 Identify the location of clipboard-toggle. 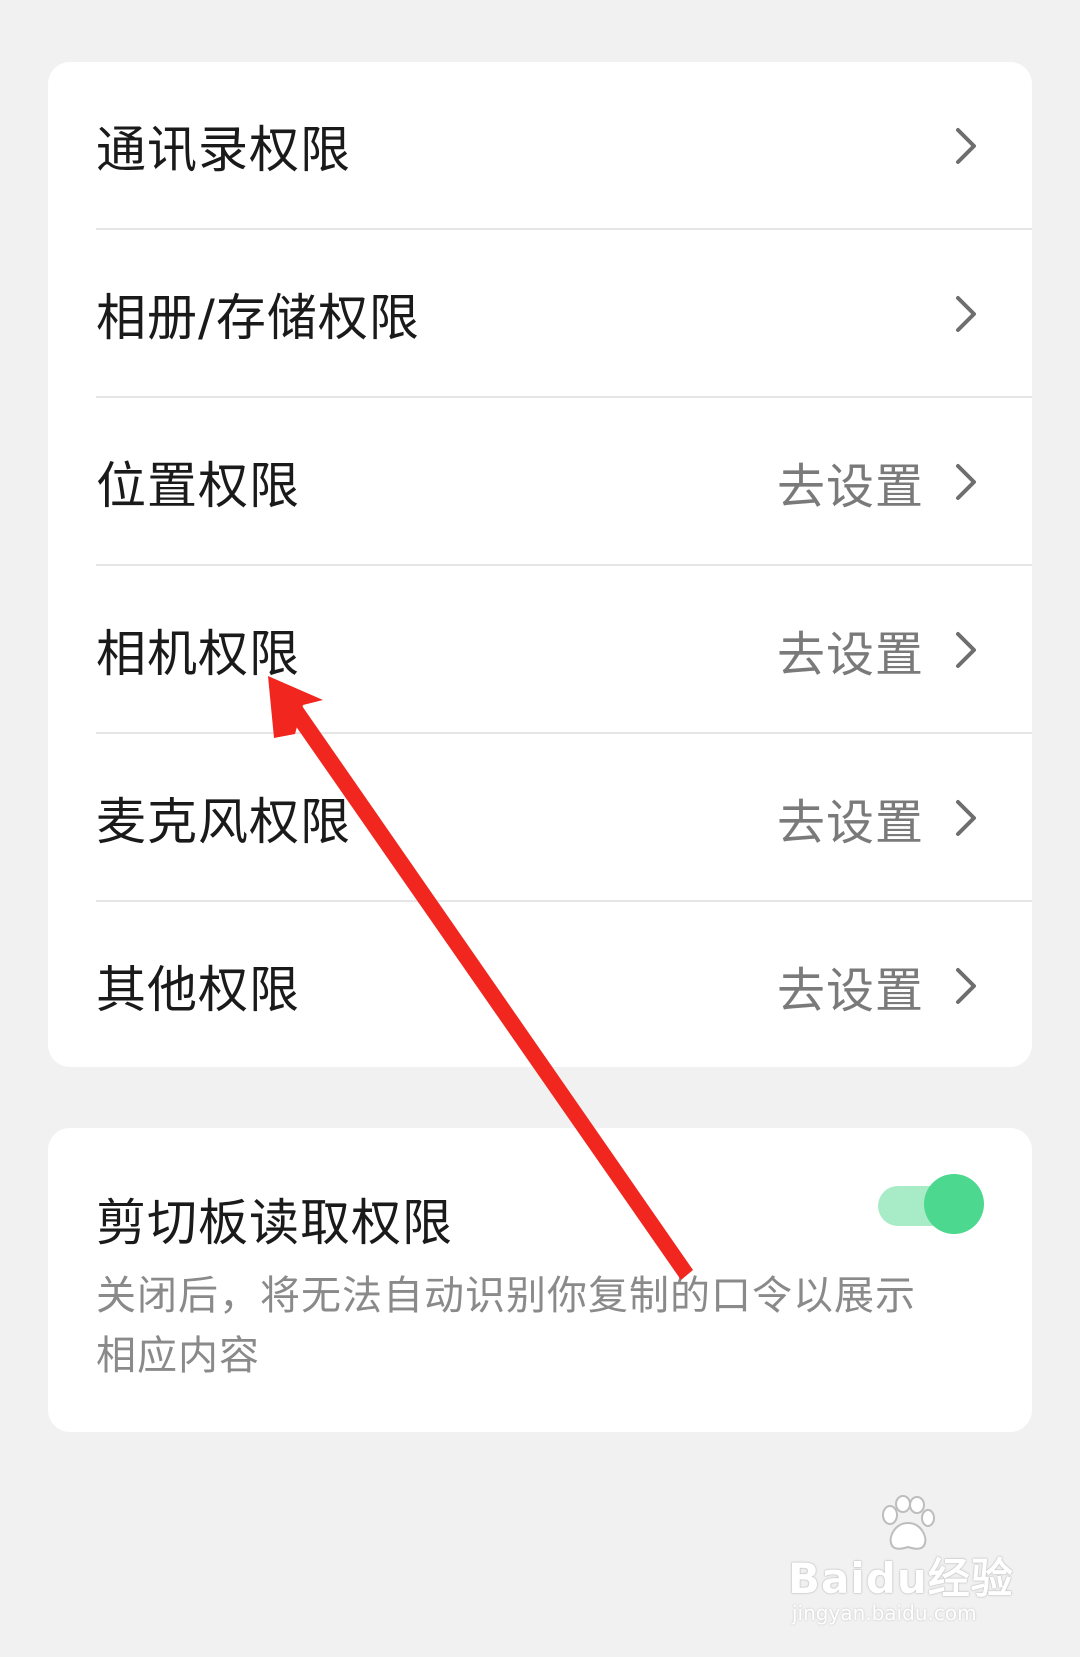
(931, 1204).